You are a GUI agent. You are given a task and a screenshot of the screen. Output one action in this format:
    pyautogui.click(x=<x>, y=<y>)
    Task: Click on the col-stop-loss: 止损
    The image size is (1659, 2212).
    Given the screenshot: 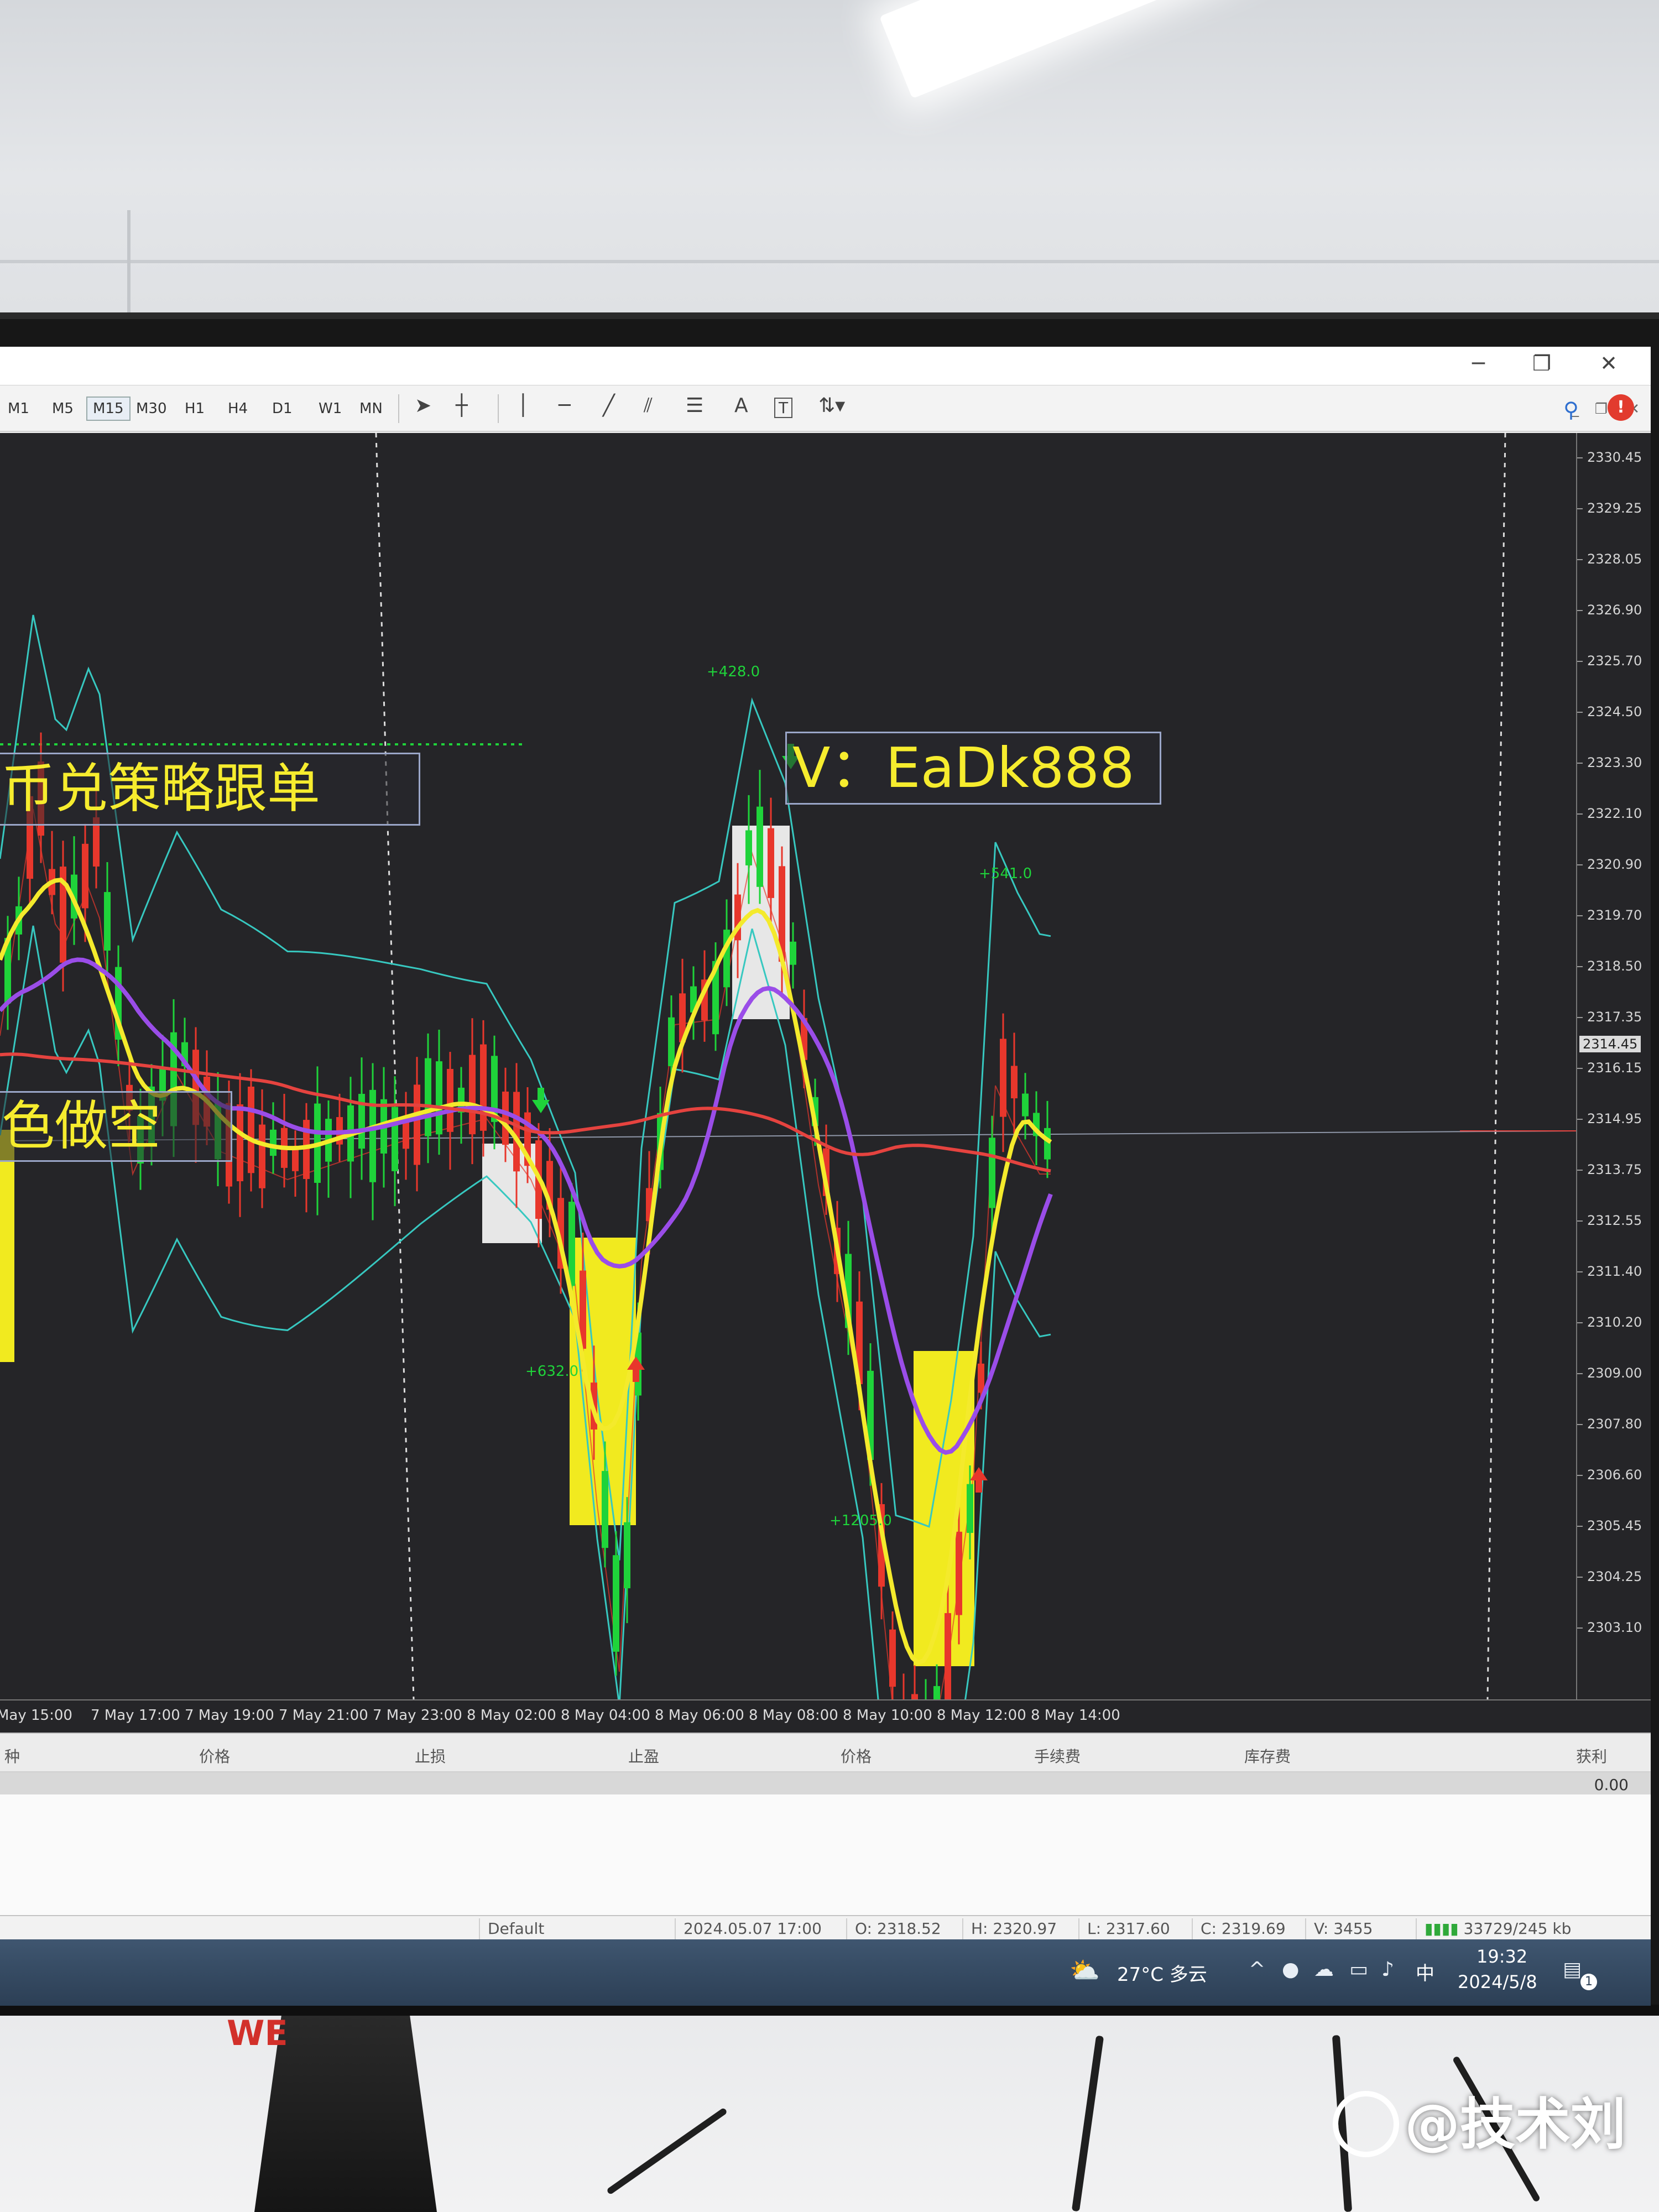 What is the action you would take?
    pyautogui.click(x=431, y=1756)
    